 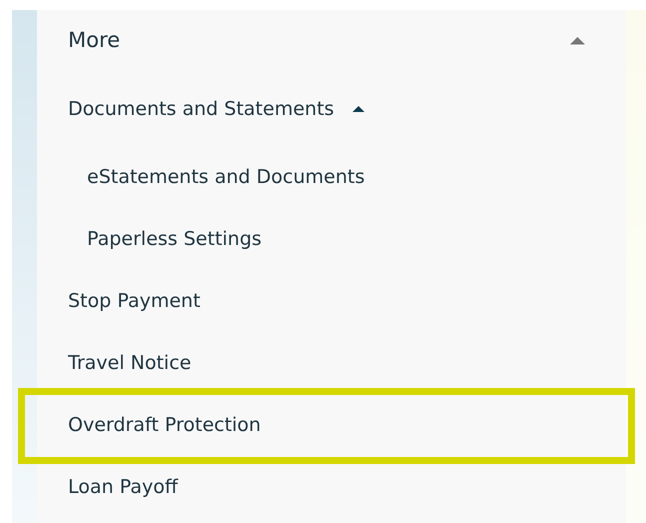 I want to click on menu-link: Paperless Settings, so click(x=174, y=239).